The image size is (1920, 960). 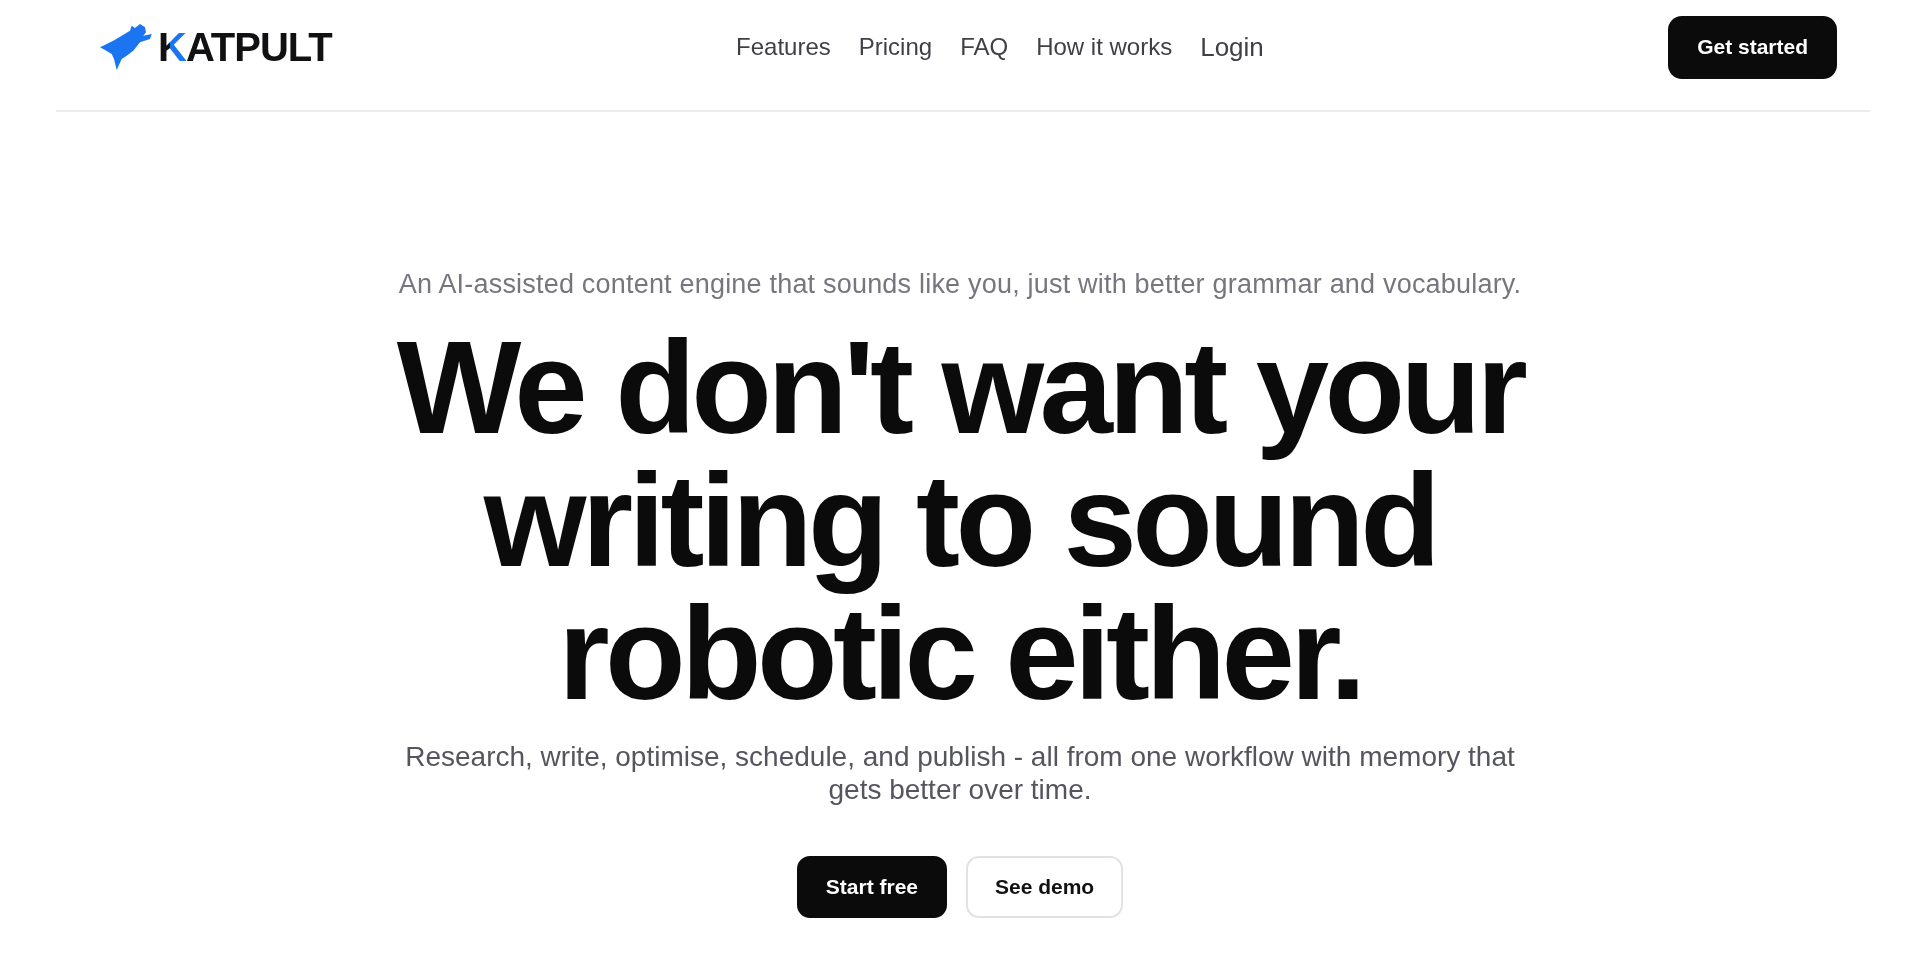 What do you see at coordinates (984, 47) in the screenshot?
I see `nav-link: FAQ` at bounding box center [984, 47].